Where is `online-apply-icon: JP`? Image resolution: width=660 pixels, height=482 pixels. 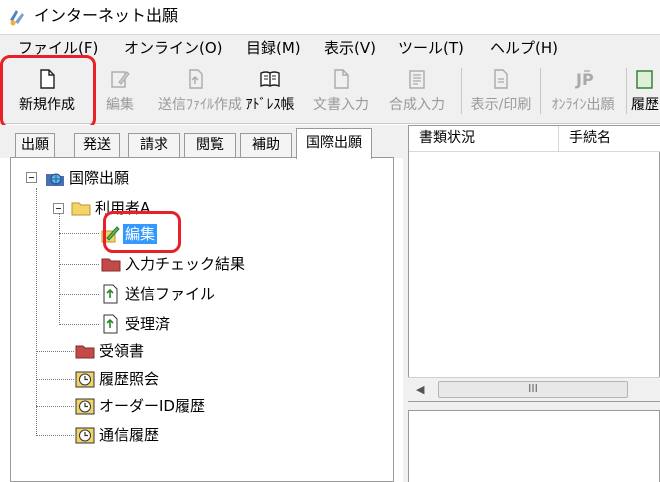 online-apply-icon: JP is located at coordinates (583, 79).